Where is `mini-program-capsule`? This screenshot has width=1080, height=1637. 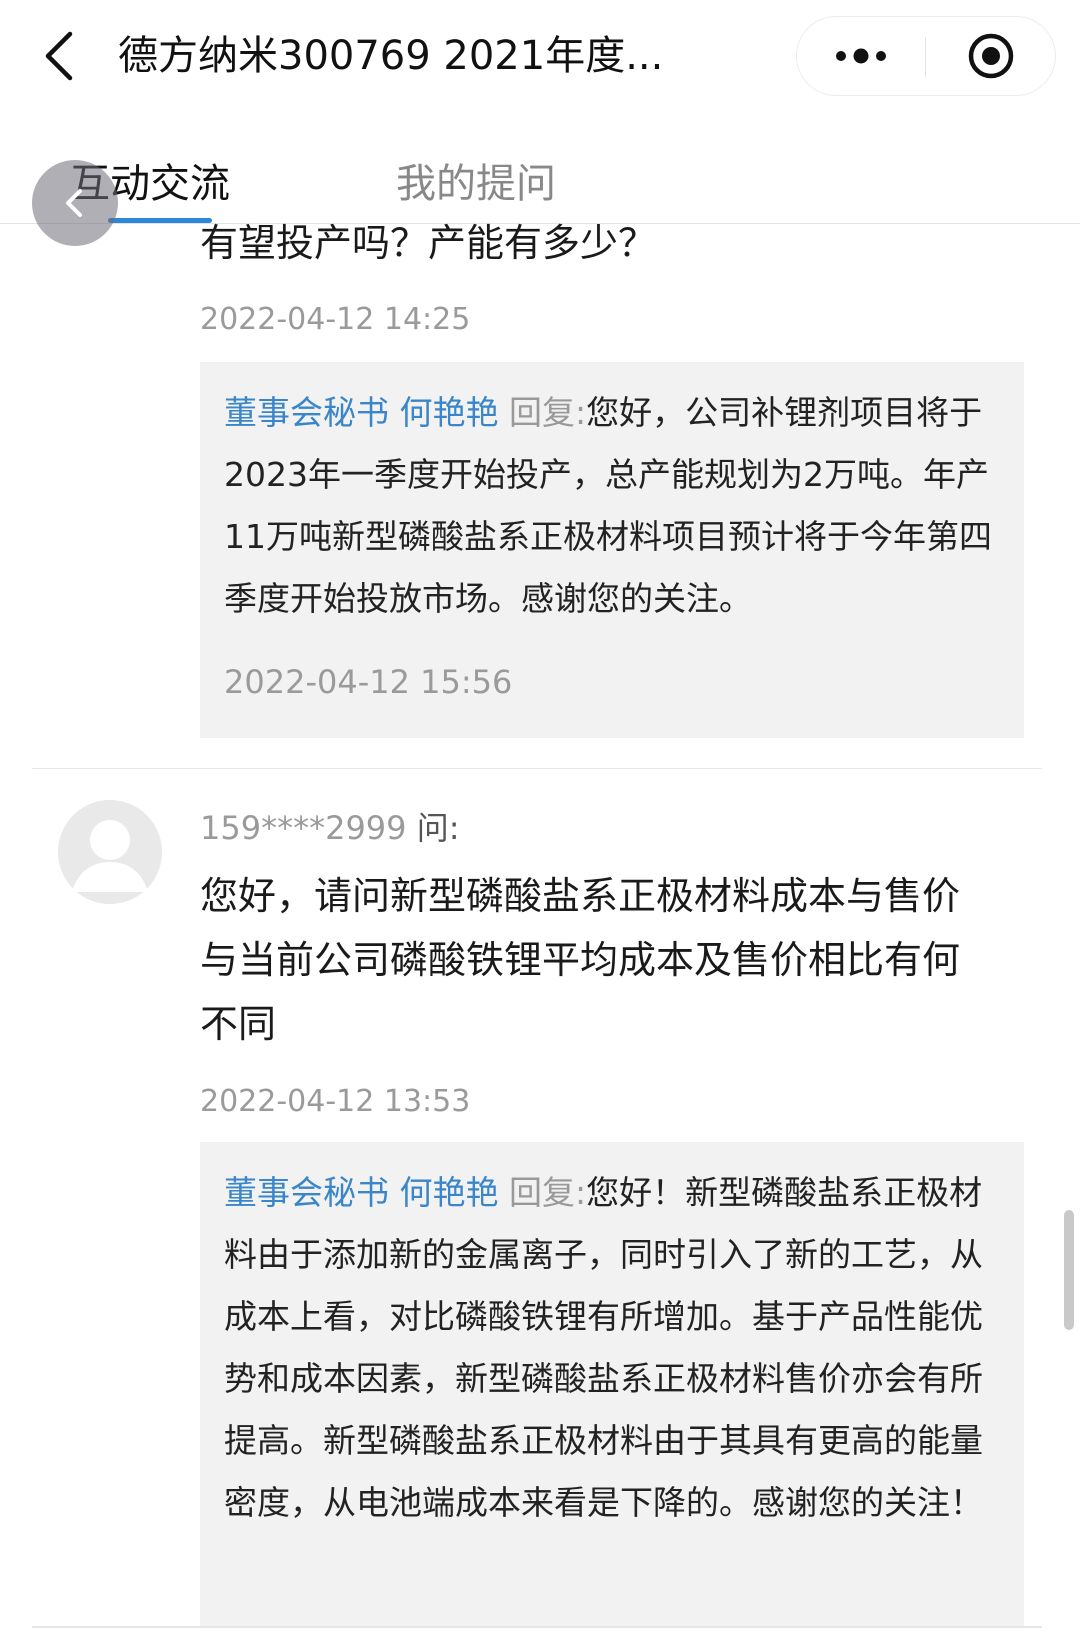 mini-program-capsule is located at coordinates (926, 56).